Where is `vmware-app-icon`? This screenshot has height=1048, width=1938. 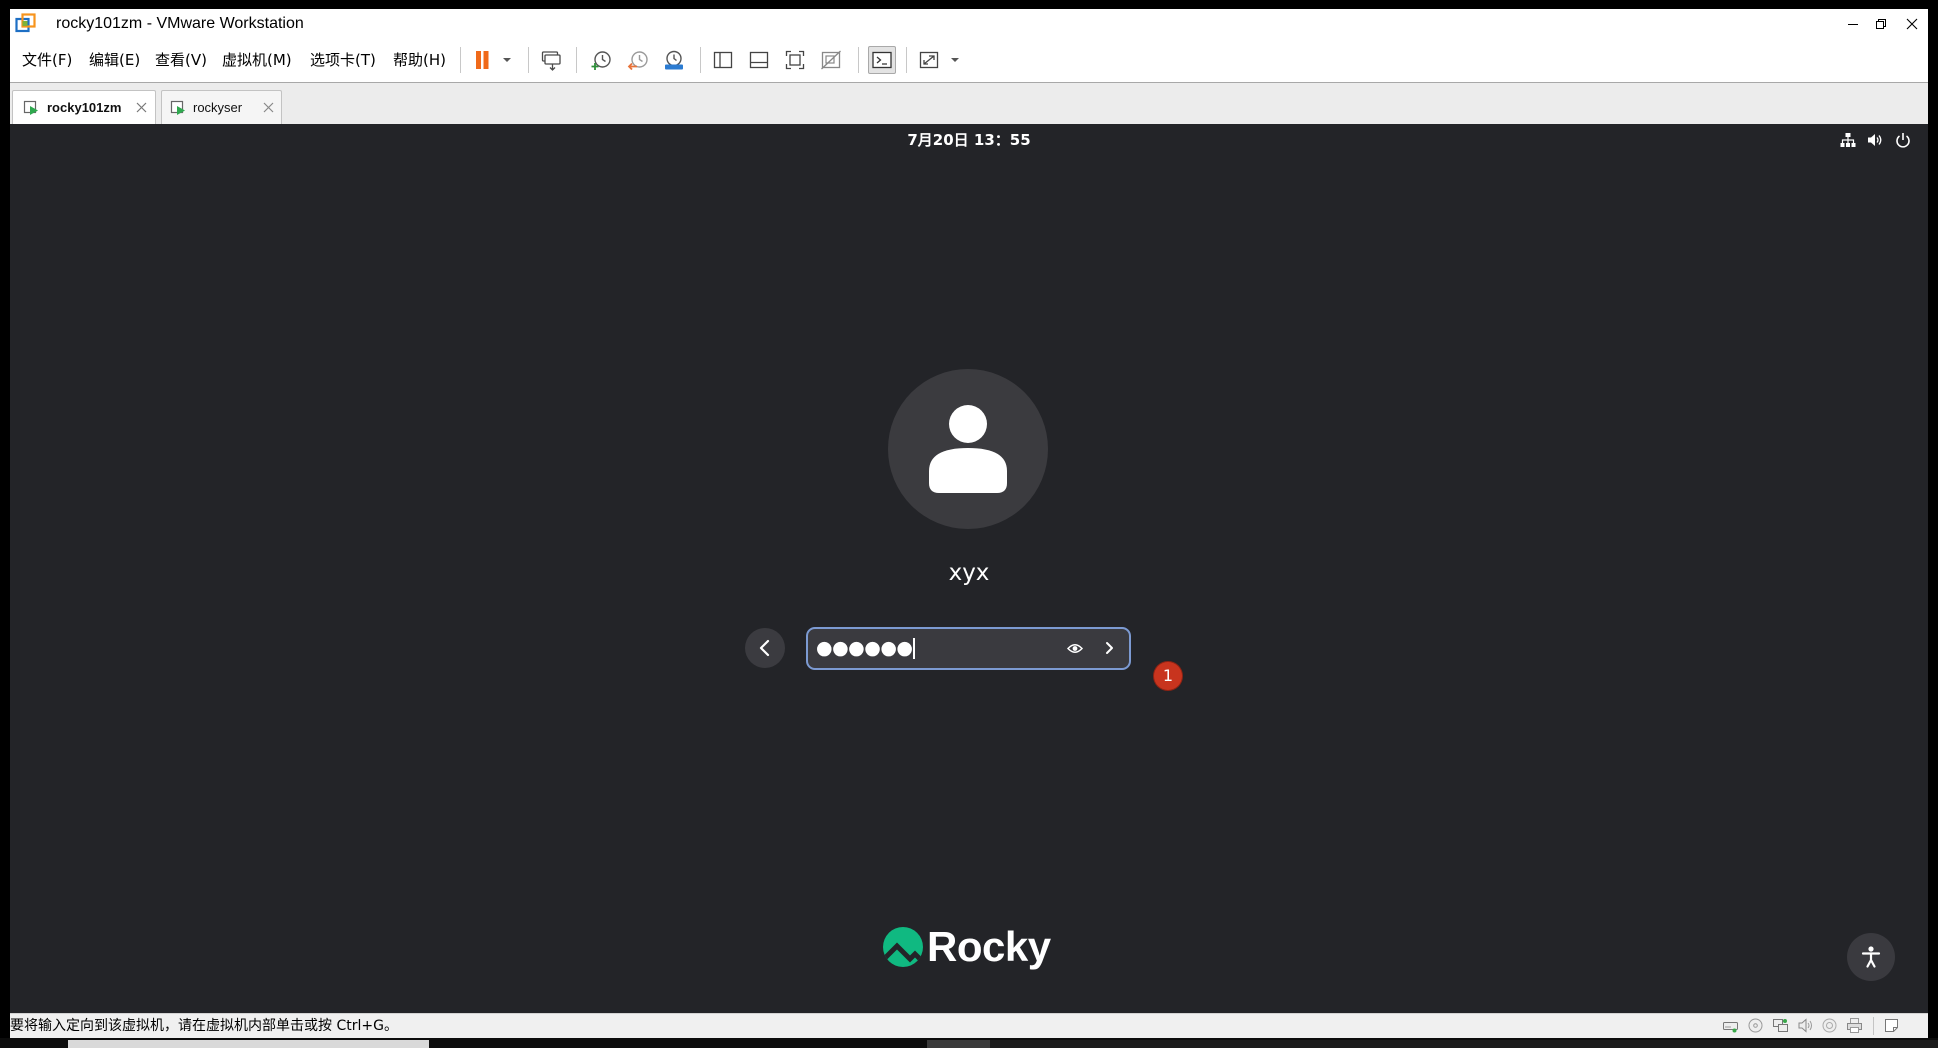
vmware-app-icon is located at coordinates (25, 23).